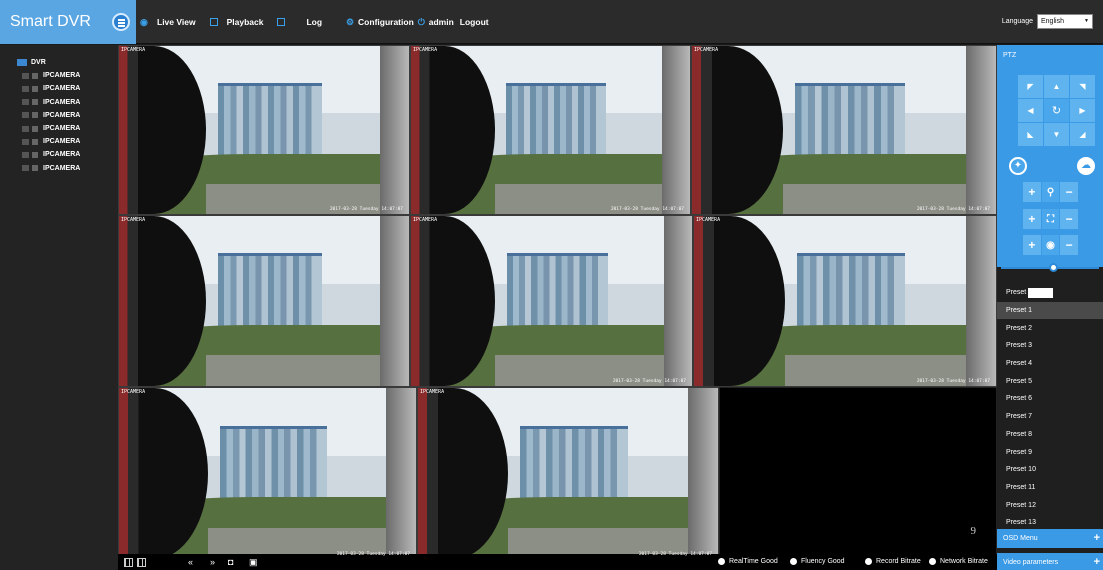  Describe the element at coordinates (230, 562) in the screenshot. I see `snapshot-icon: ◘` at that location.